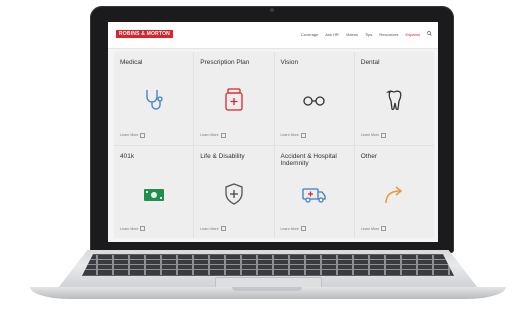 This screenshot has width=529, height=313. I want to click on card-dental: Dental Learn More, so click(394, 98).